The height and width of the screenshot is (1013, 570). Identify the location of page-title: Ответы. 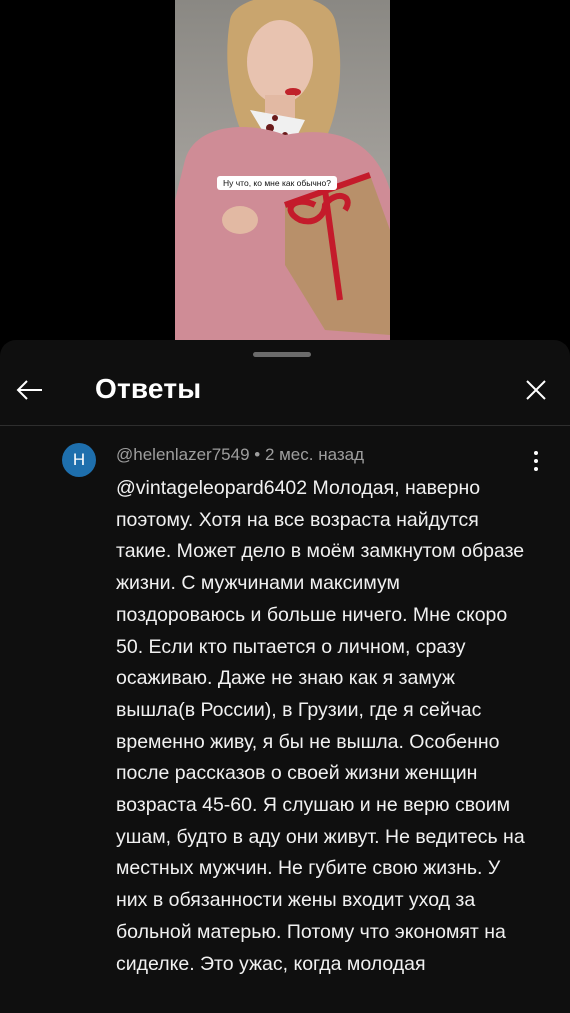
(148, 388).